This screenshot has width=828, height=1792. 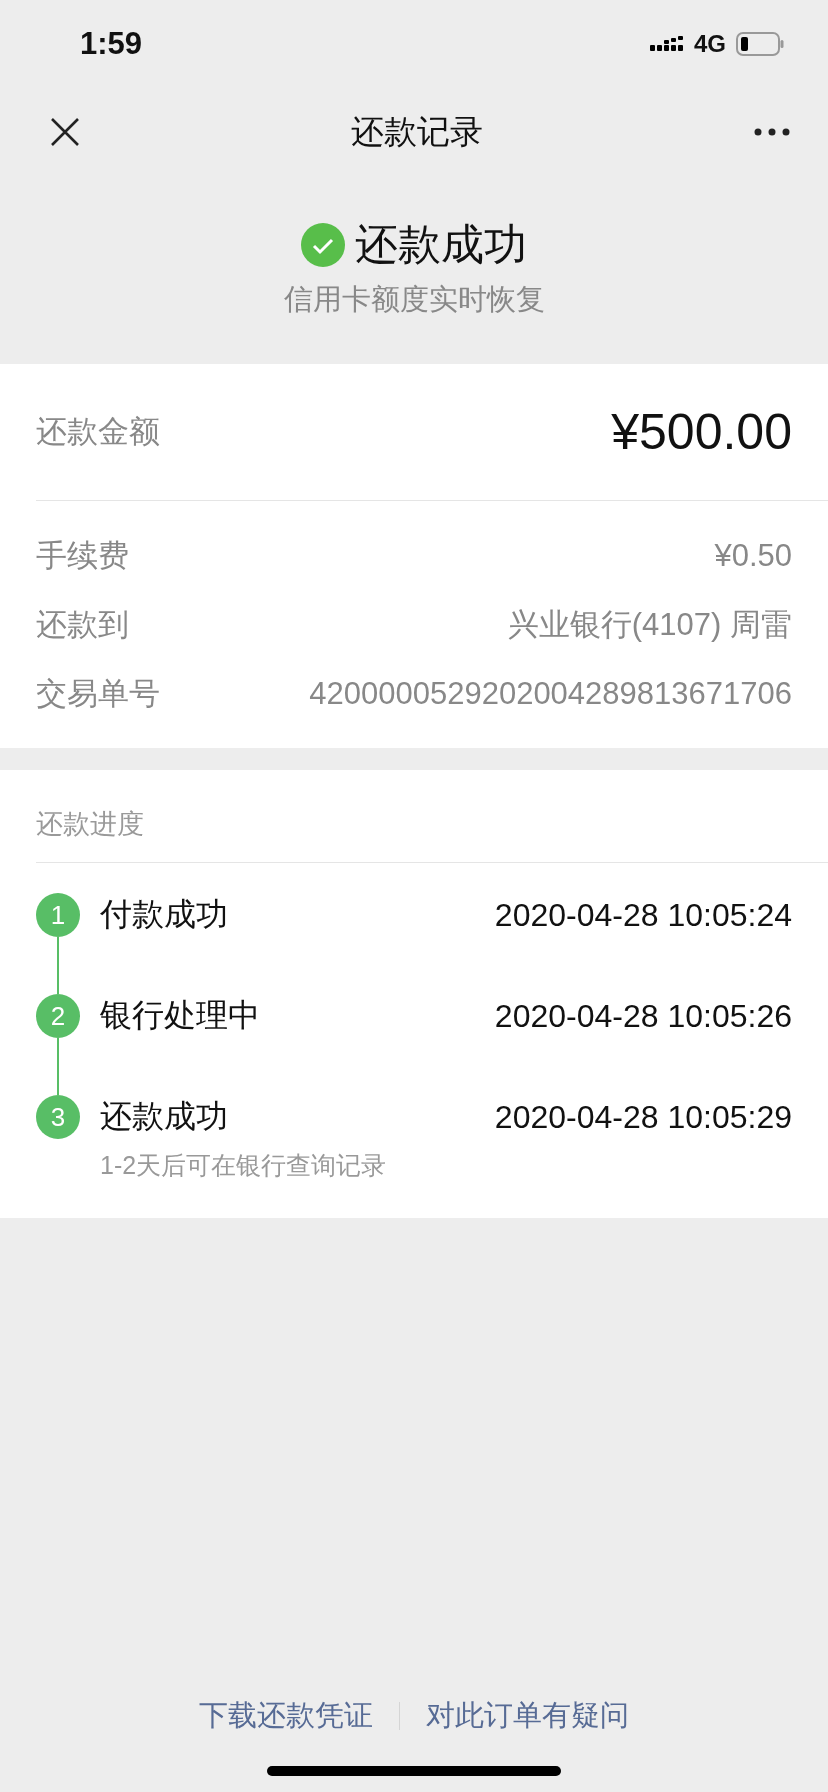 What do you see at coordinates (649, 624) in the screenshot?
I see `detail-value: 兴业银行(4107) 周雷` at bounding box center [649, 624].